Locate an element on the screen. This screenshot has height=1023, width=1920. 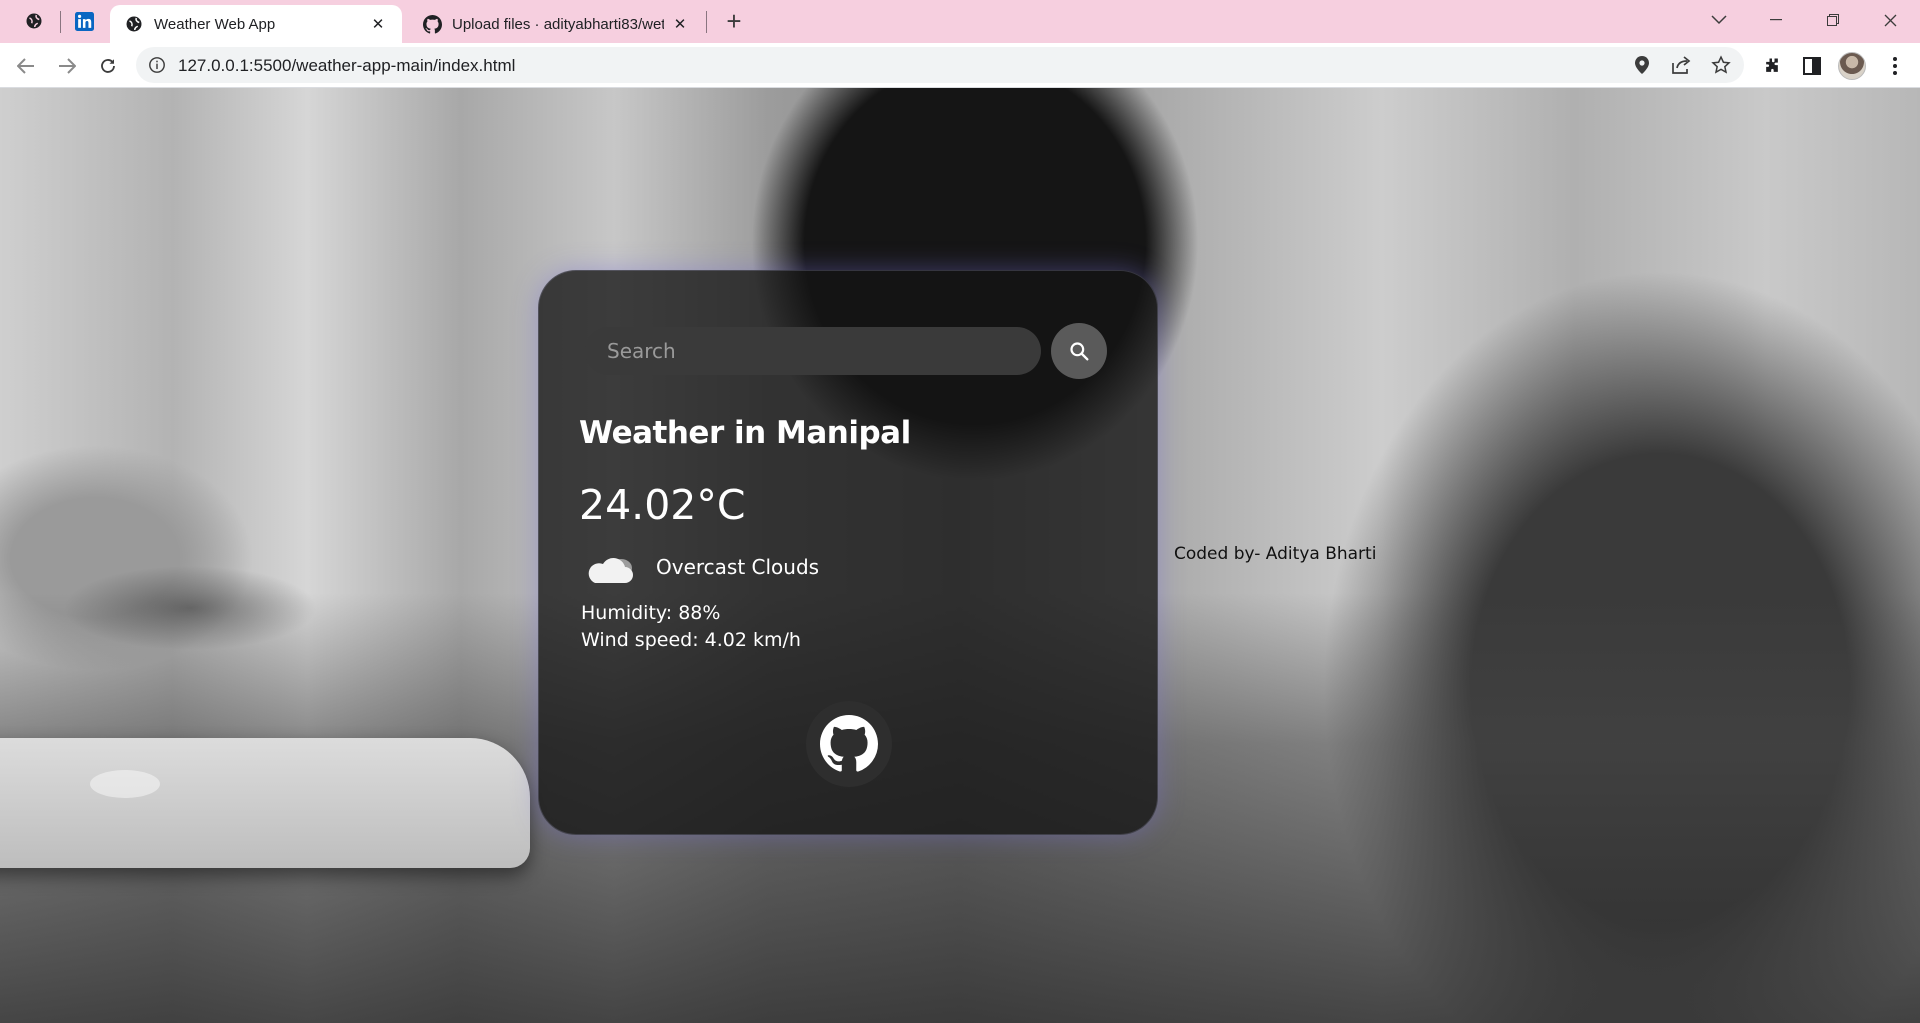
reload-icon is located at coordinates (108, 66).